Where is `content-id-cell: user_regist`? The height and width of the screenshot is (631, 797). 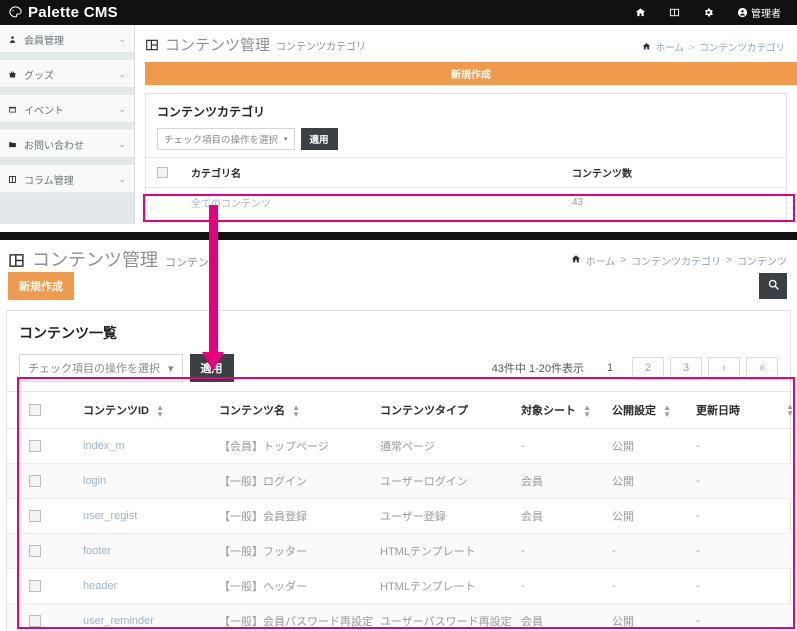
content-id-cell: user_regist is located at coordinates (148, 516).